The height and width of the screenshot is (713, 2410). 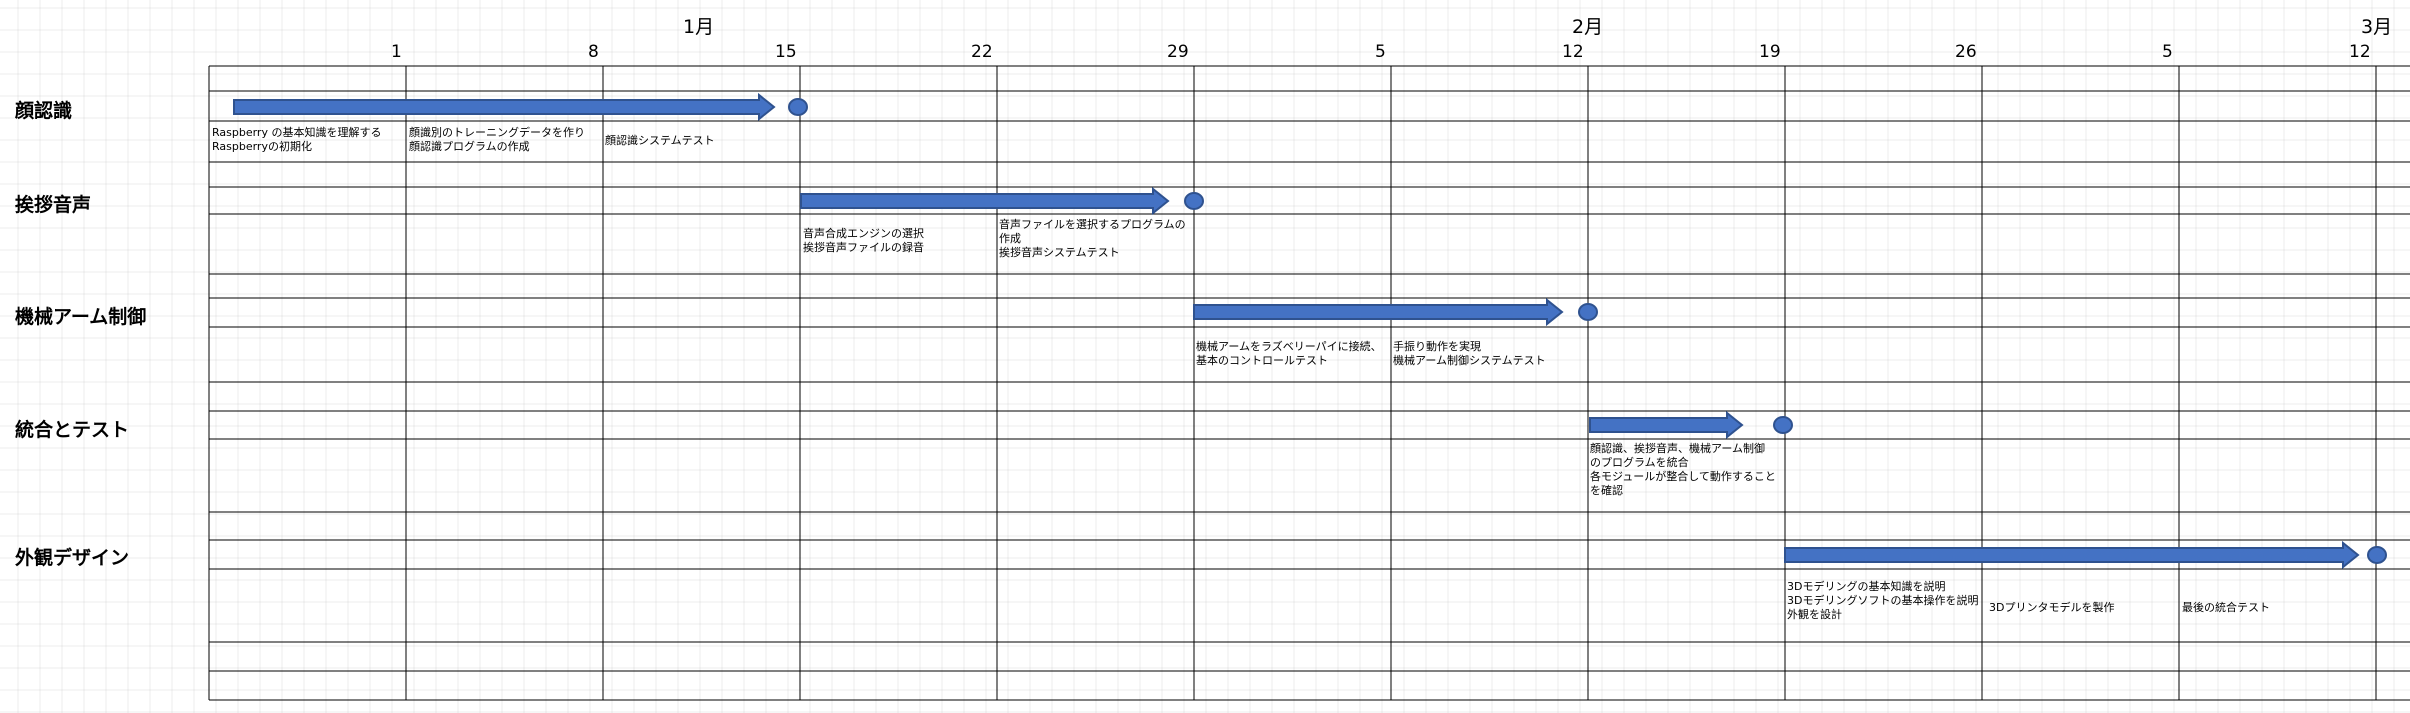 I want to click on month-label-jan: 1月, so click(x=699, y=27).